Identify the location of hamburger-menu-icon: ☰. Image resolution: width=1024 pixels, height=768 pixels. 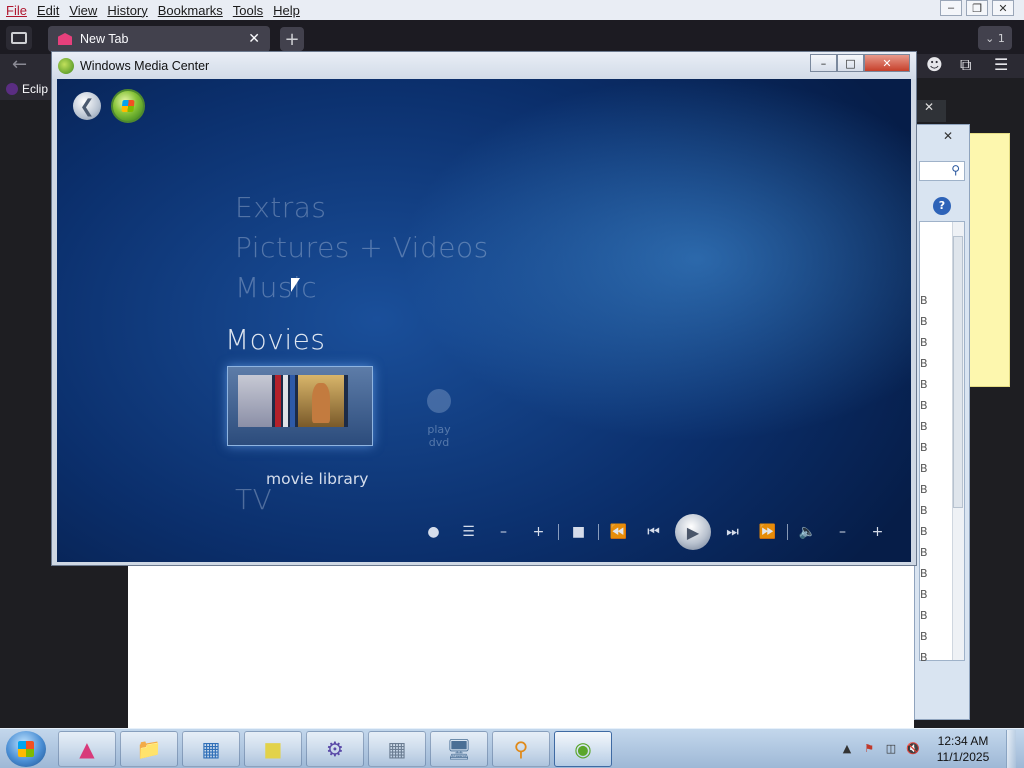
(1001, 64).